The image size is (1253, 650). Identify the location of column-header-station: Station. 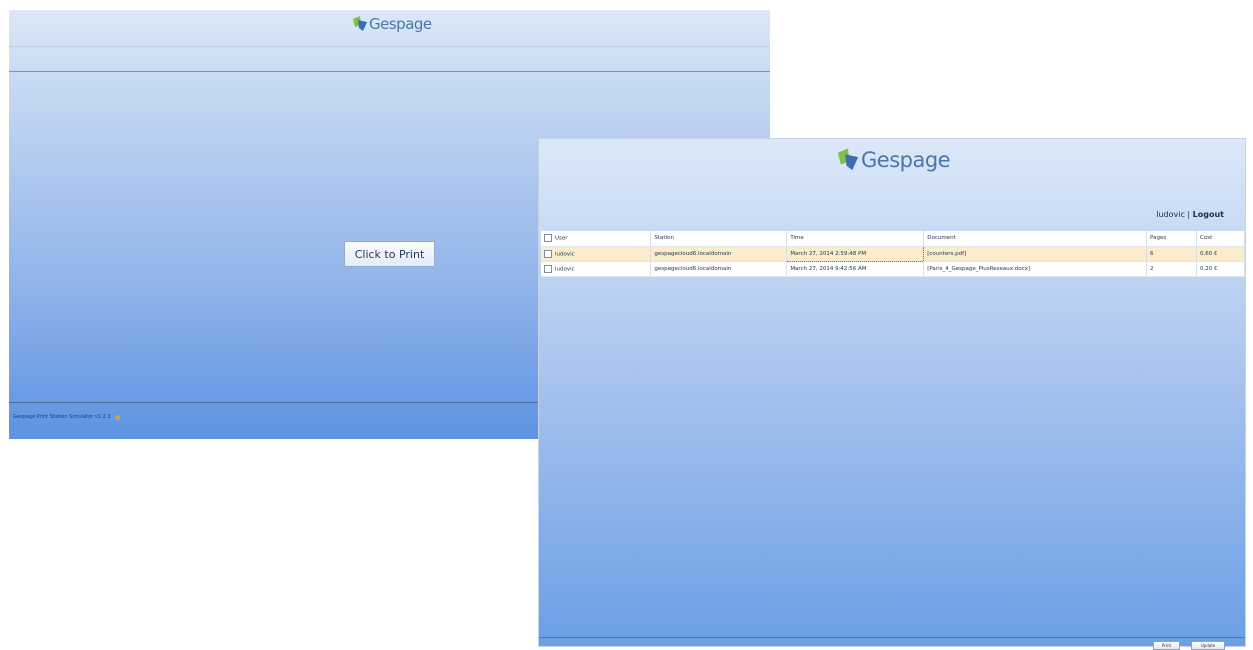
(719, 239).